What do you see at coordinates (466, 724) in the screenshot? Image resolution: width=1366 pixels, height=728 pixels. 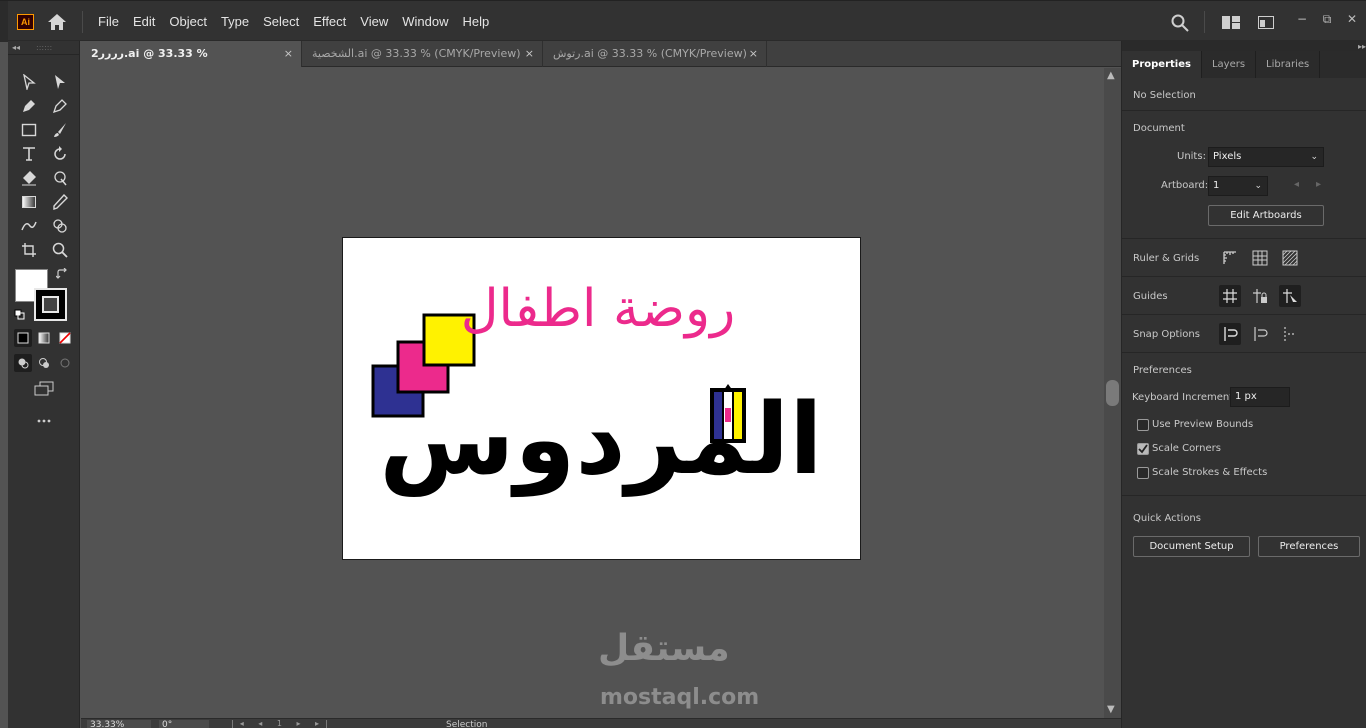 I see `current-tool-status: Selection` at bounding box center [466, 724].